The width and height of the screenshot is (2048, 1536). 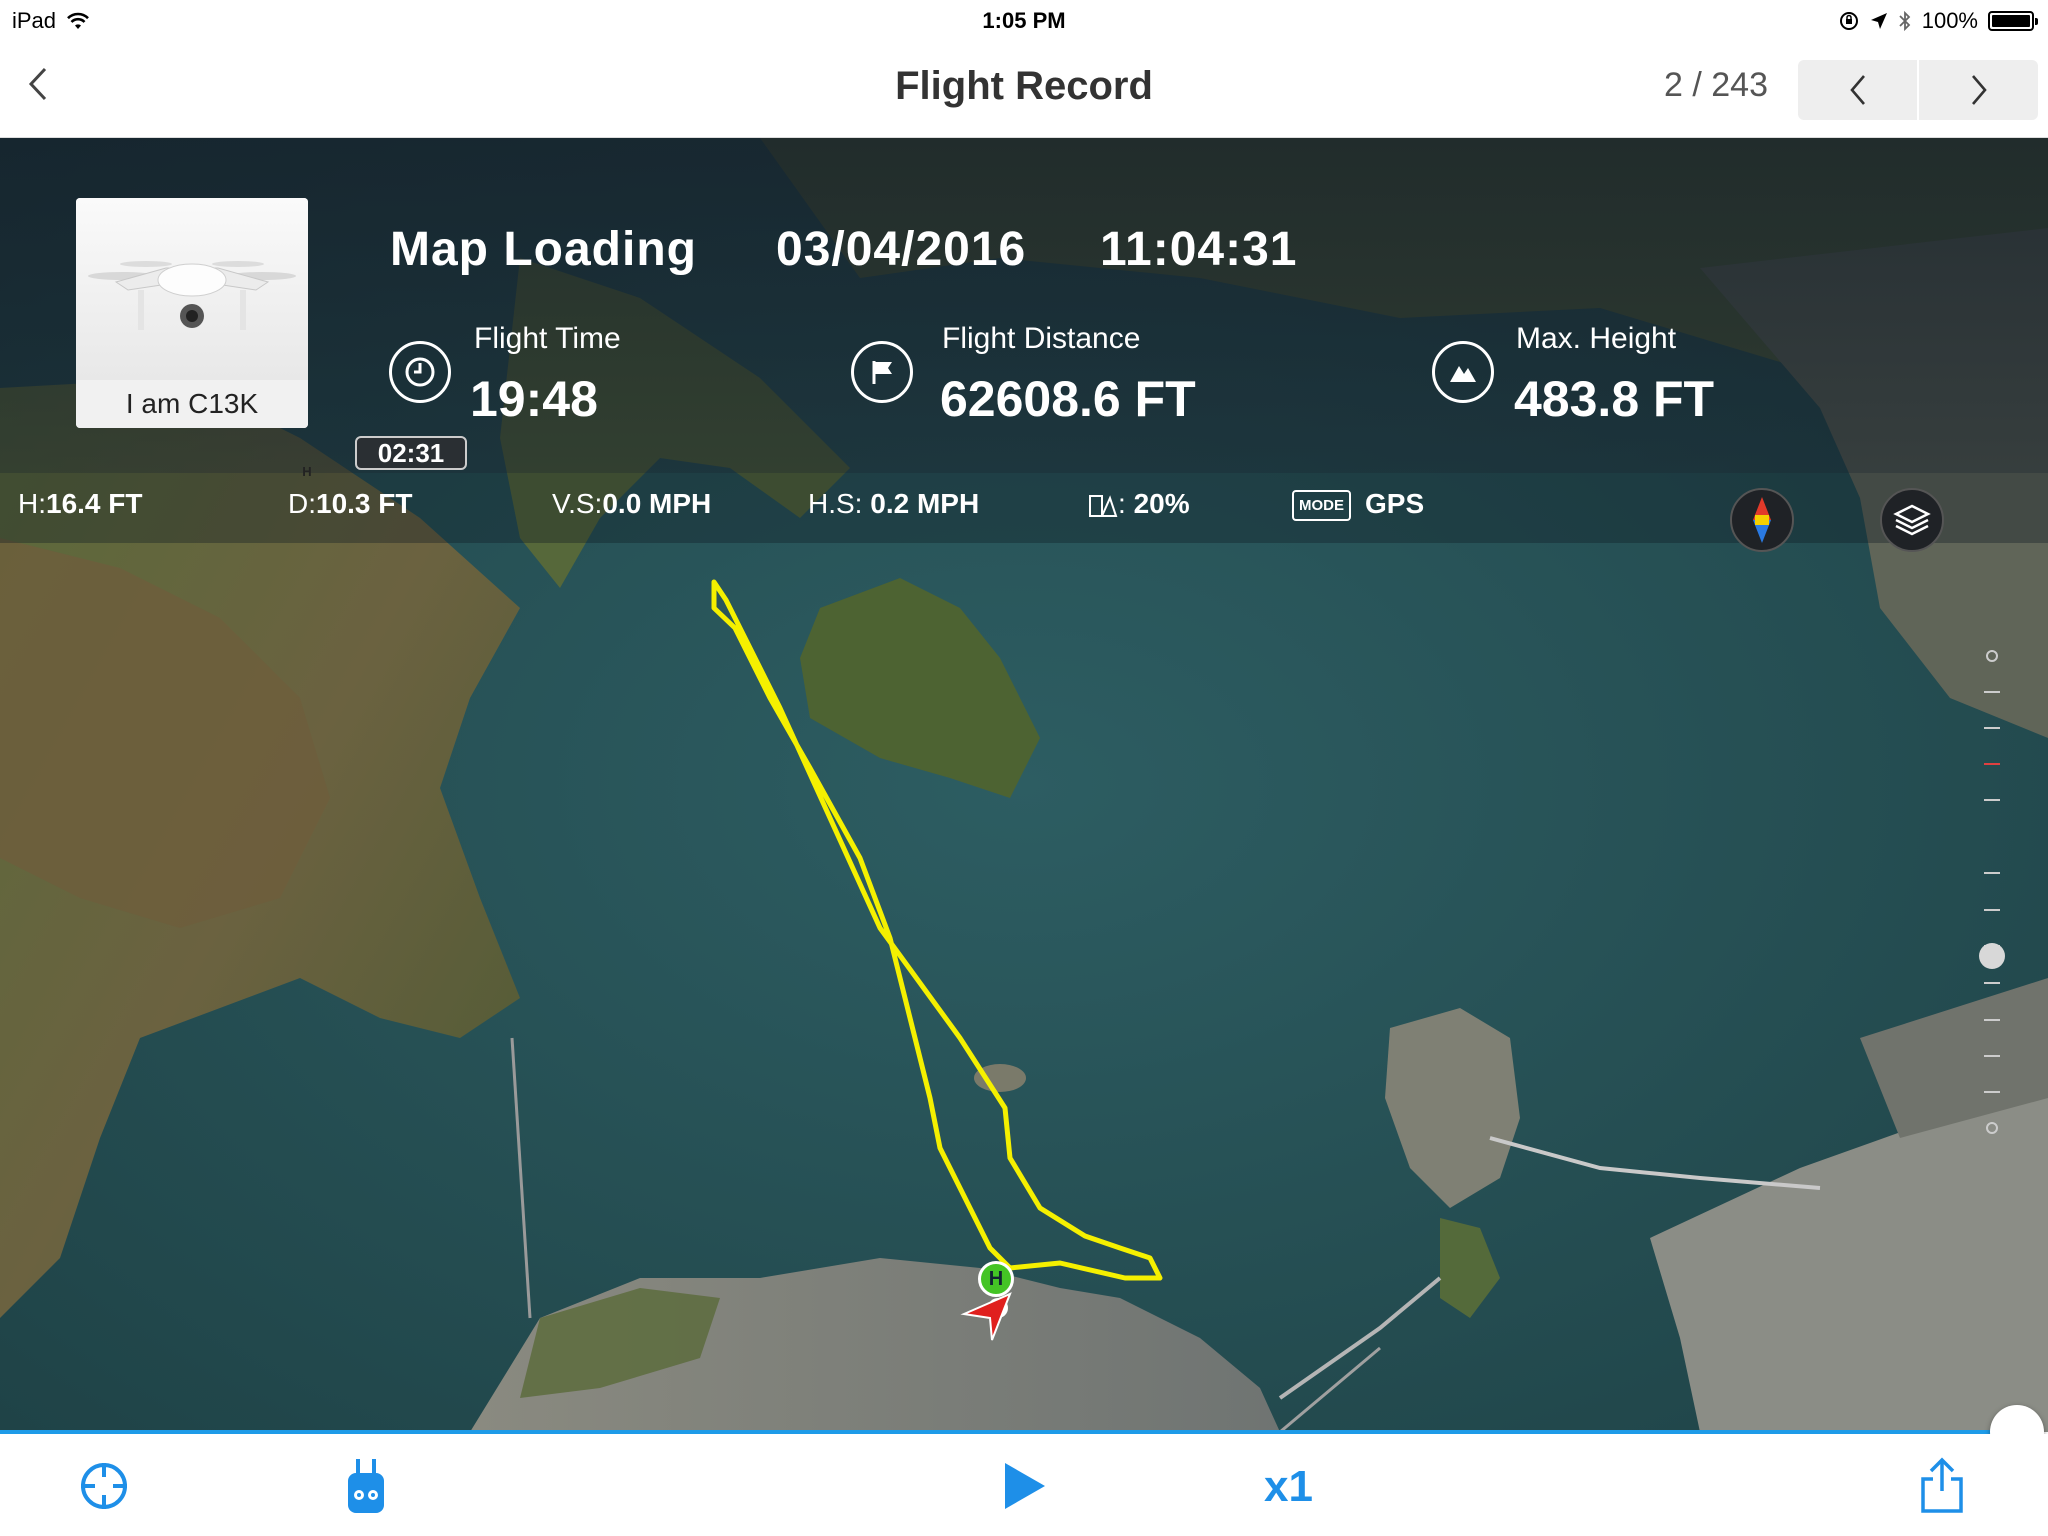 What do you see at coordinates (411, 453) in the screenshot?
I see `timeline-current-time: 02:31` at bounding box center [411, 453].